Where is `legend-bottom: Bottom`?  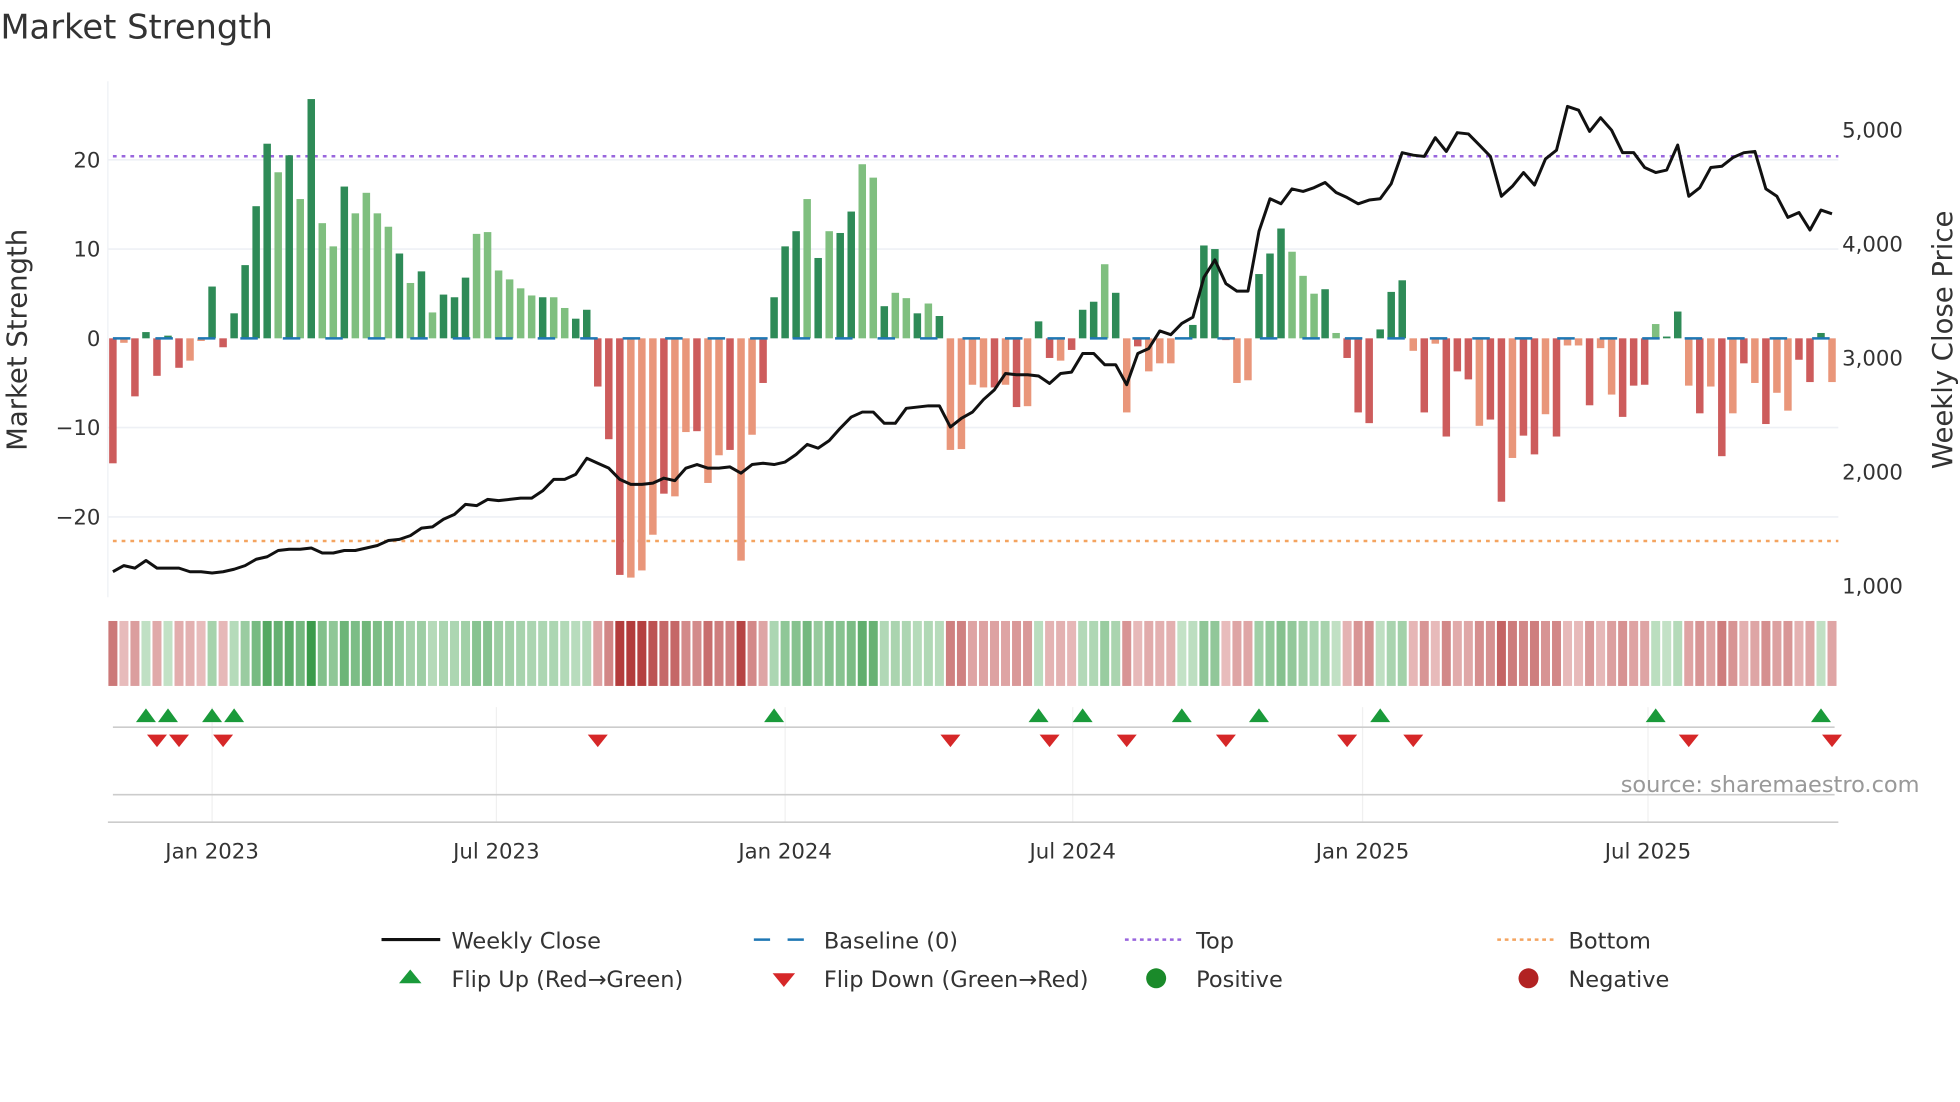 legend-bottom: Bottom is located at coordinates (1609, 941).